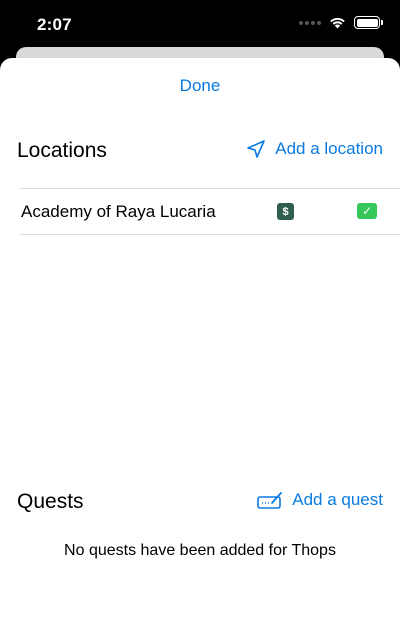  What do you see at coordinates (256, 149) in the screenshot?
I see `location-arrow-icon` at bounding box center [256, 149].